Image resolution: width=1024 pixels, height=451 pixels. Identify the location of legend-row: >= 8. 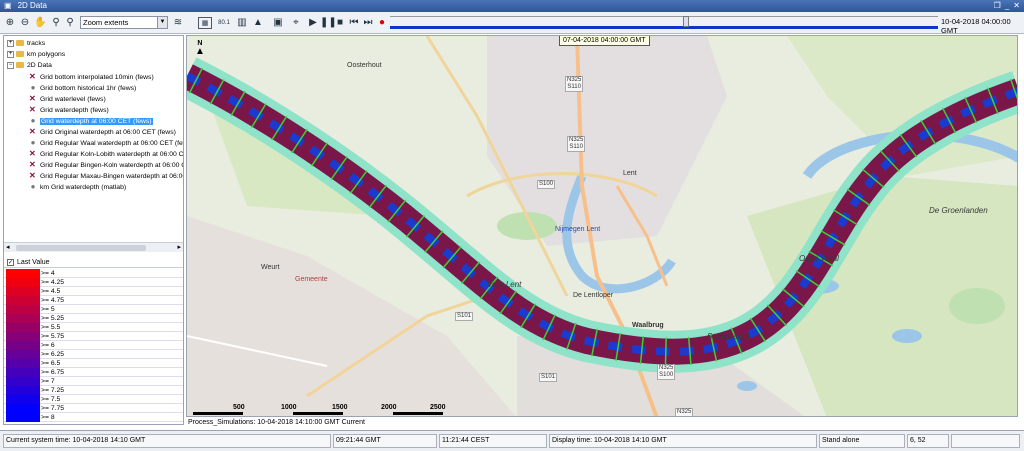
(93, 417).